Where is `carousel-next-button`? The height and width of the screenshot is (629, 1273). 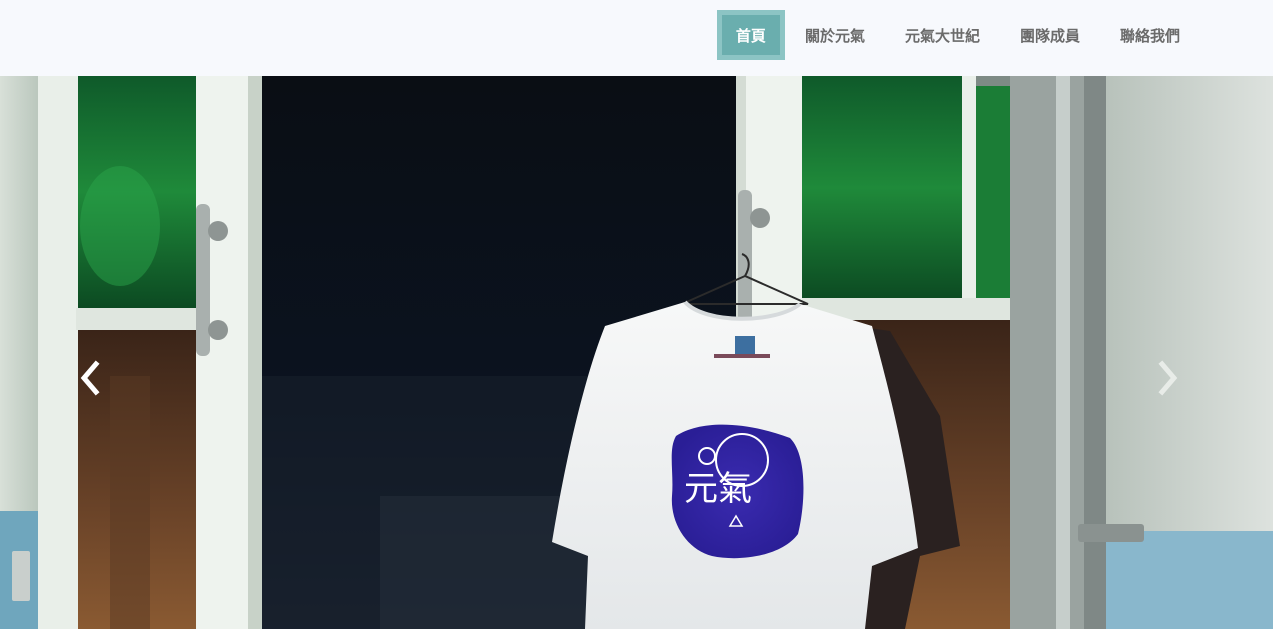 carousel-next-button is located at coordinates (1168, 378).